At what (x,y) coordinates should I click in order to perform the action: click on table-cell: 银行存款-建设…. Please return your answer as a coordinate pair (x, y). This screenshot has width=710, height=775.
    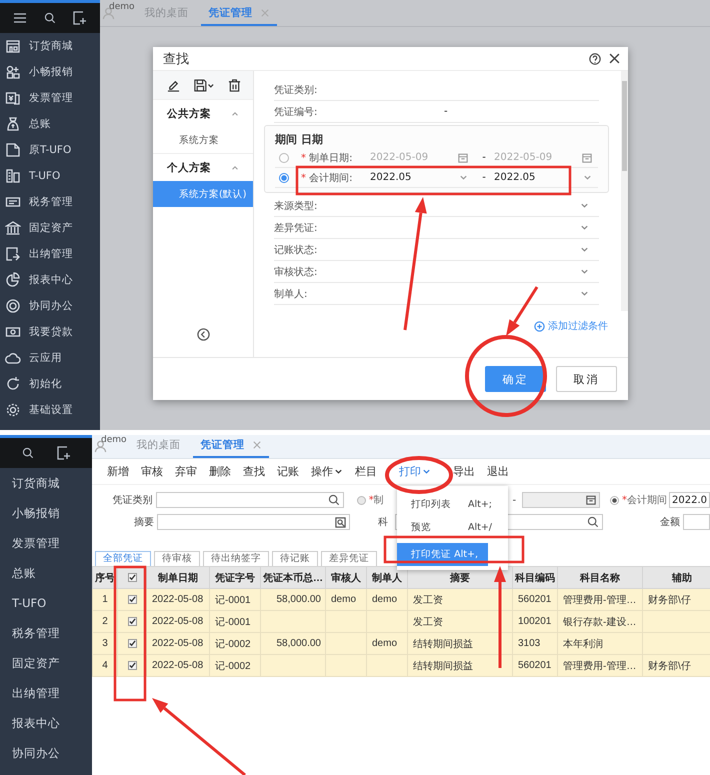
    Looking at the image, I should click on (600, 621).